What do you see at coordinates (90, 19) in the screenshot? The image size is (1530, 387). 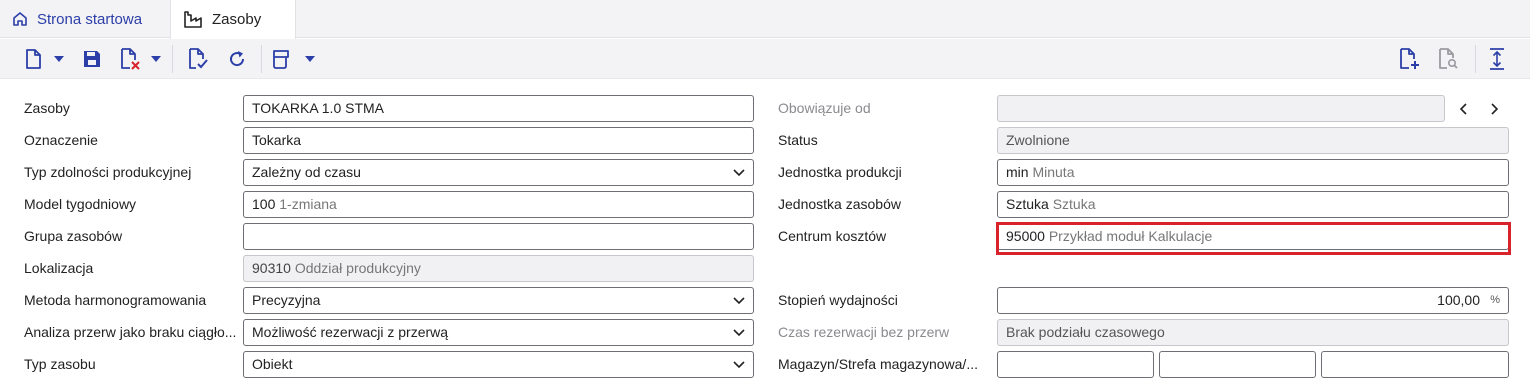 I see `tab-home-label: Strona startowa` at bounding box center [90, 19].